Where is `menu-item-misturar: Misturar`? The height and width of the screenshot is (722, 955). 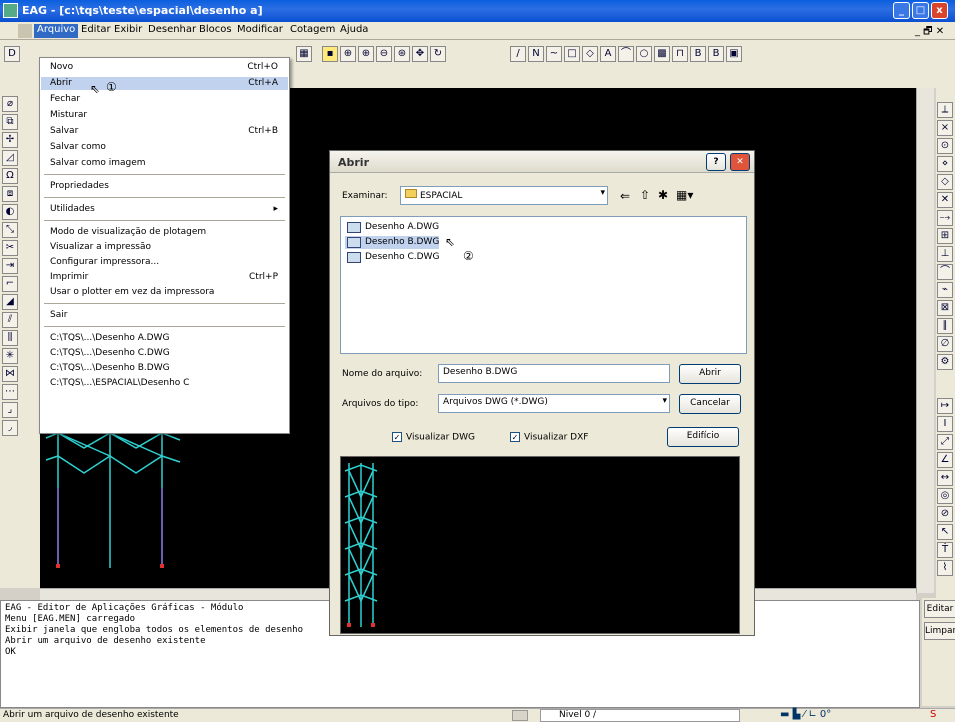 menu-item-misturar: Misturar is located at coordinates (164, 115).